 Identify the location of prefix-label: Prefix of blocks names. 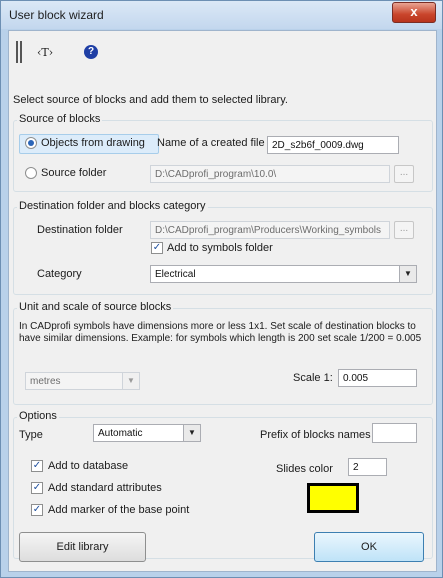
(315, 435).